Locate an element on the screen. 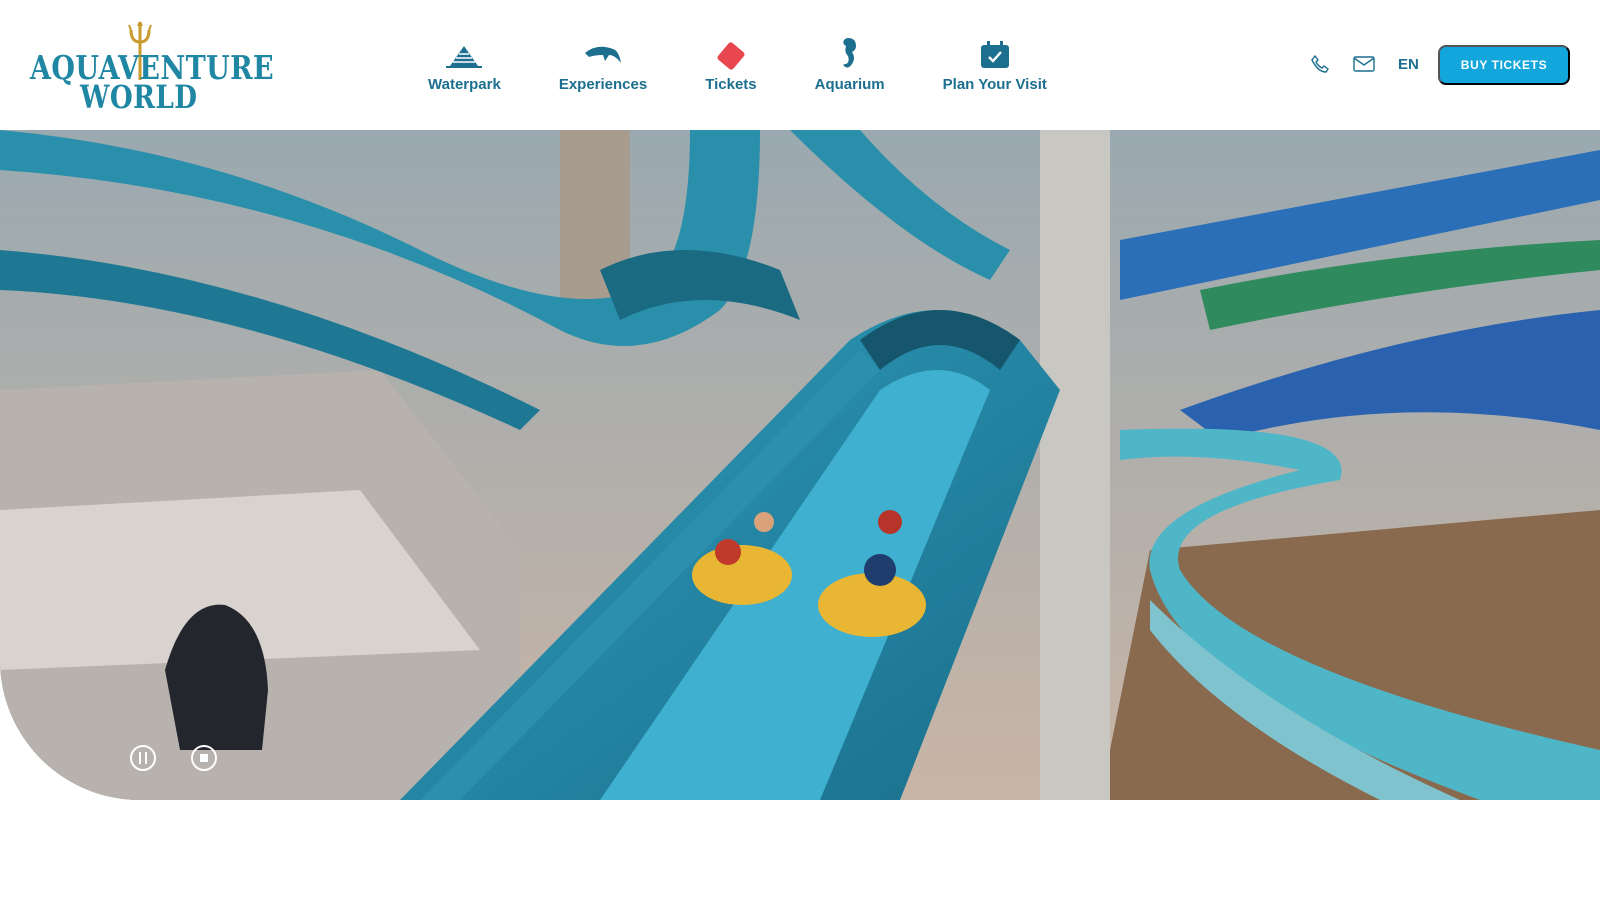  calendar-check-icon is located at coordinates (995, 55).